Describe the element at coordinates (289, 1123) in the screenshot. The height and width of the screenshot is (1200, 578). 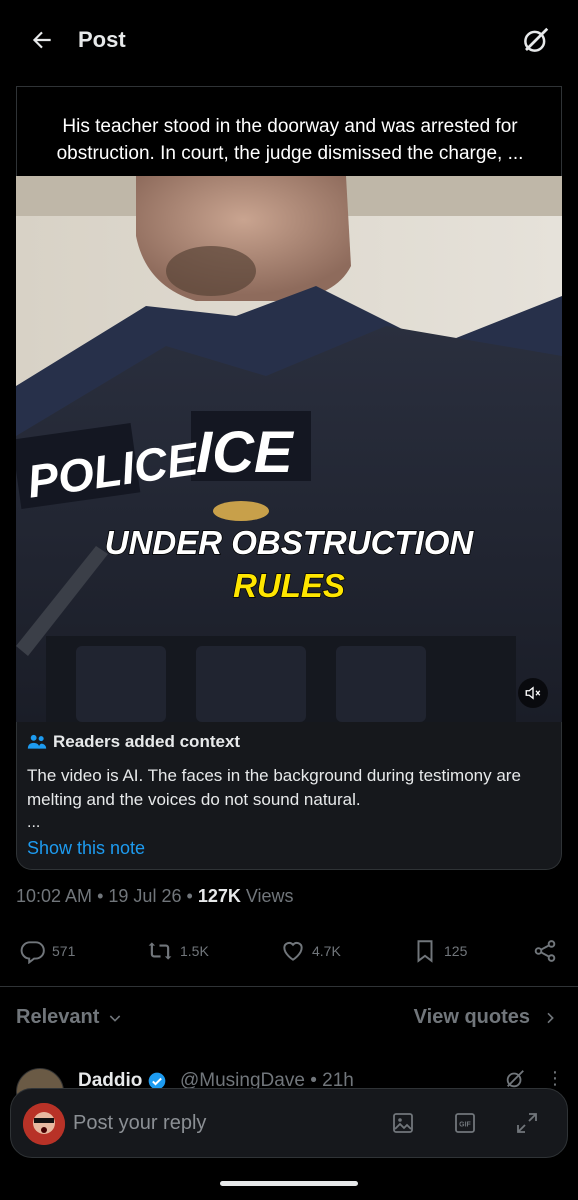
I see `reply-composer: Post your reply GIF` at that location.